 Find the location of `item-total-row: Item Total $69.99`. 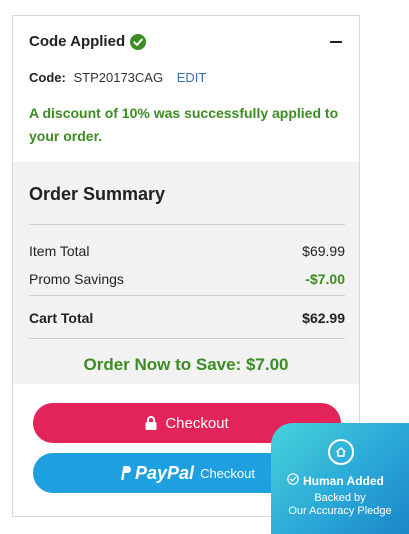

item-total-row: Item Total $69.99 is located at coordinates (187, 251).